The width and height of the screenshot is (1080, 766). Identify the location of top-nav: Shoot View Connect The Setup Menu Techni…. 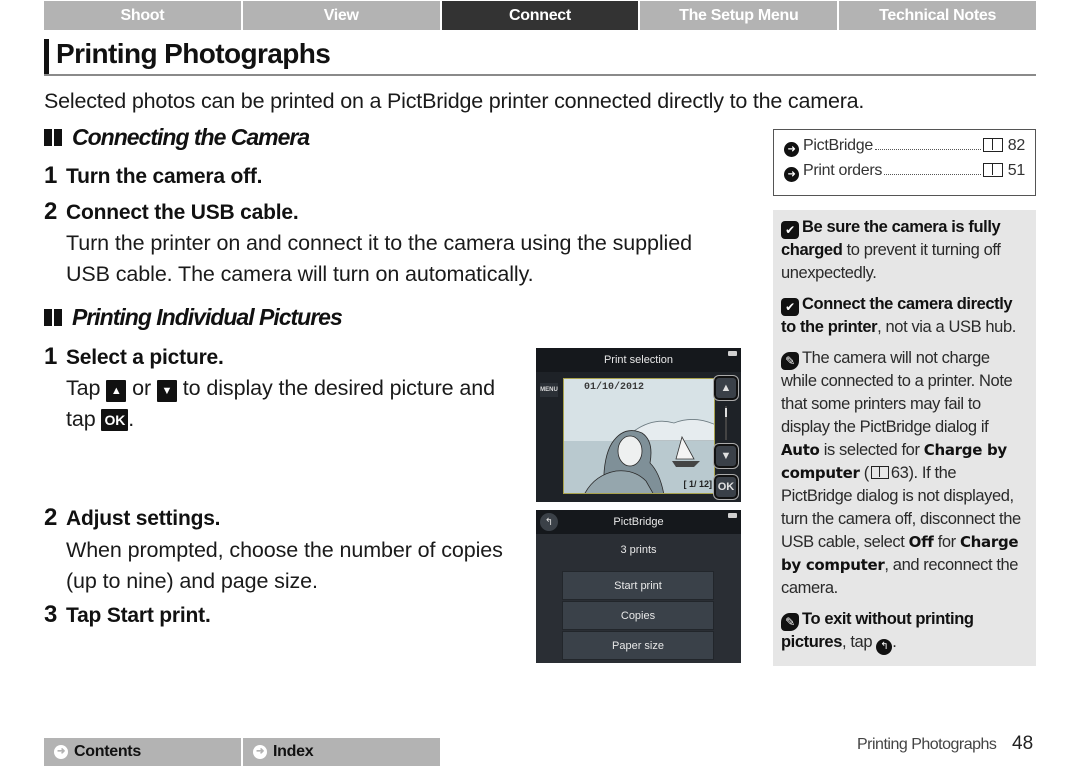
(540, 15).